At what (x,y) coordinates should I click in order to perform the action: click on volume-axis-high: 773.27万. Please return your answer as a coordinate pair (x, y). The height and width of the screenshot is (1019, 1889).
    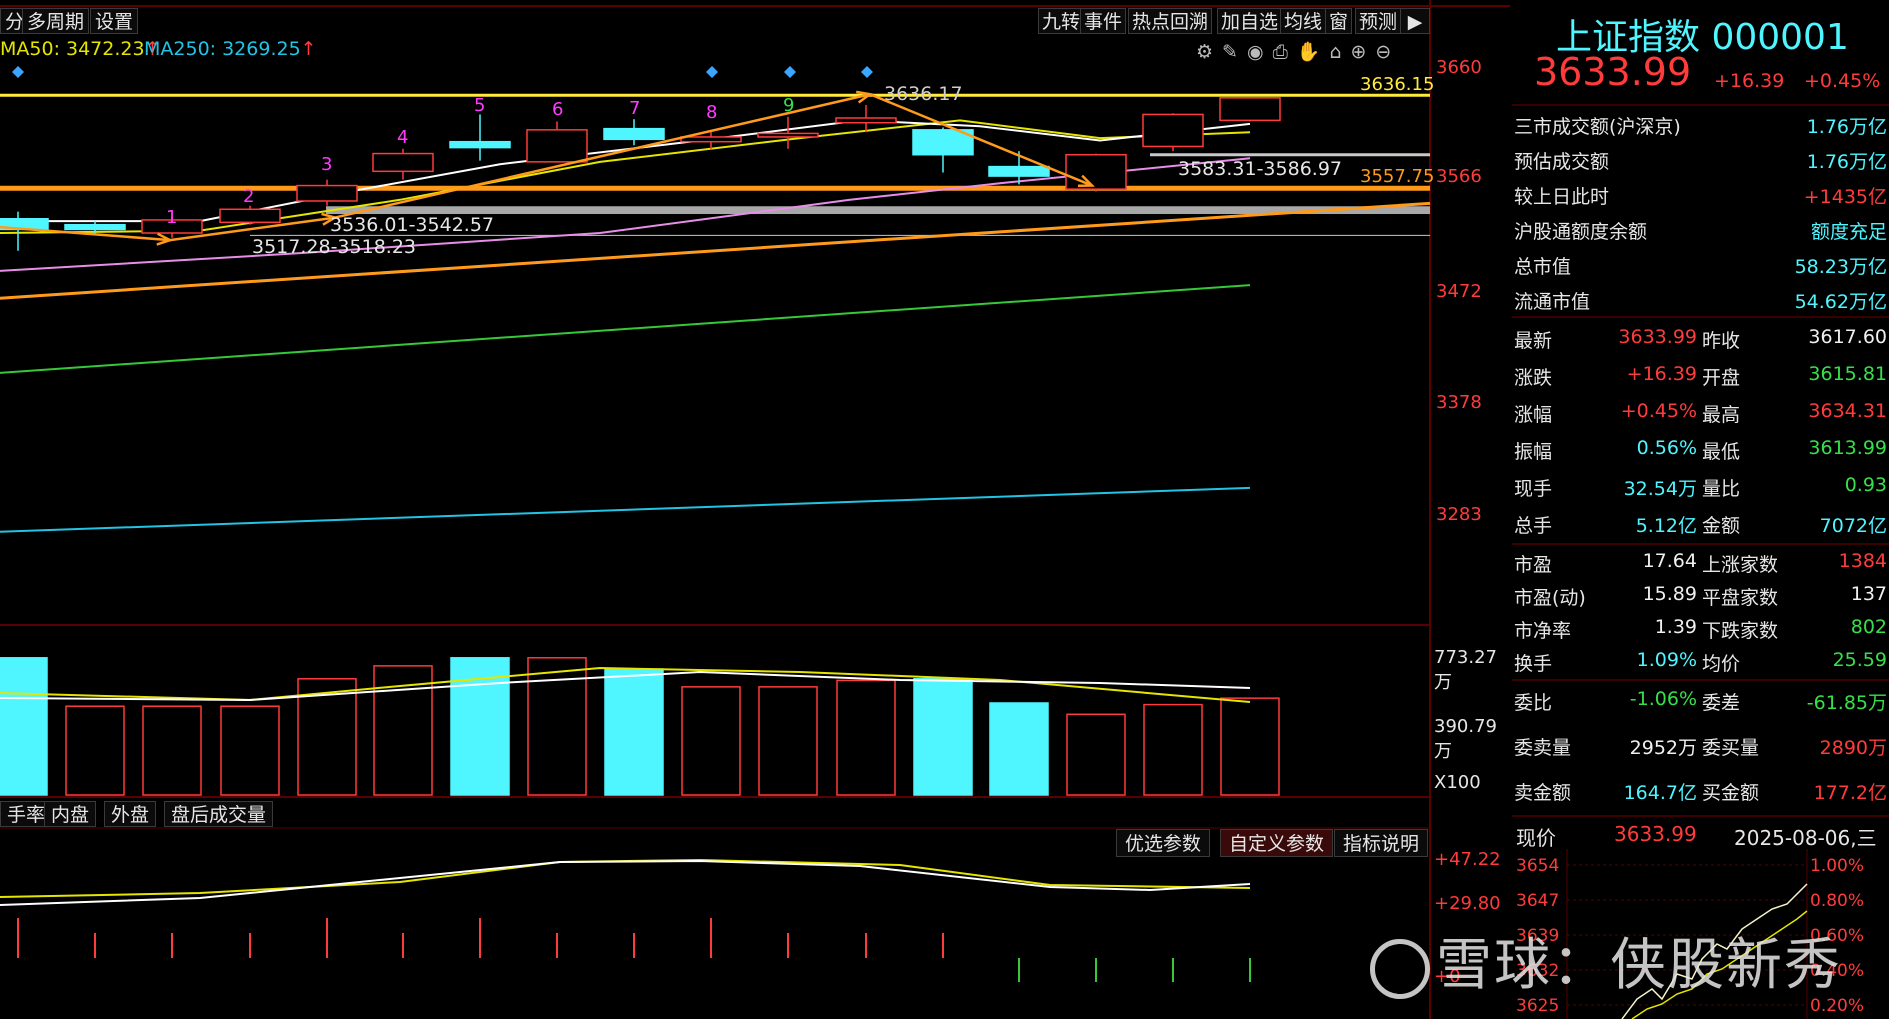
    Looking at the image, I should click on (1465, 670).